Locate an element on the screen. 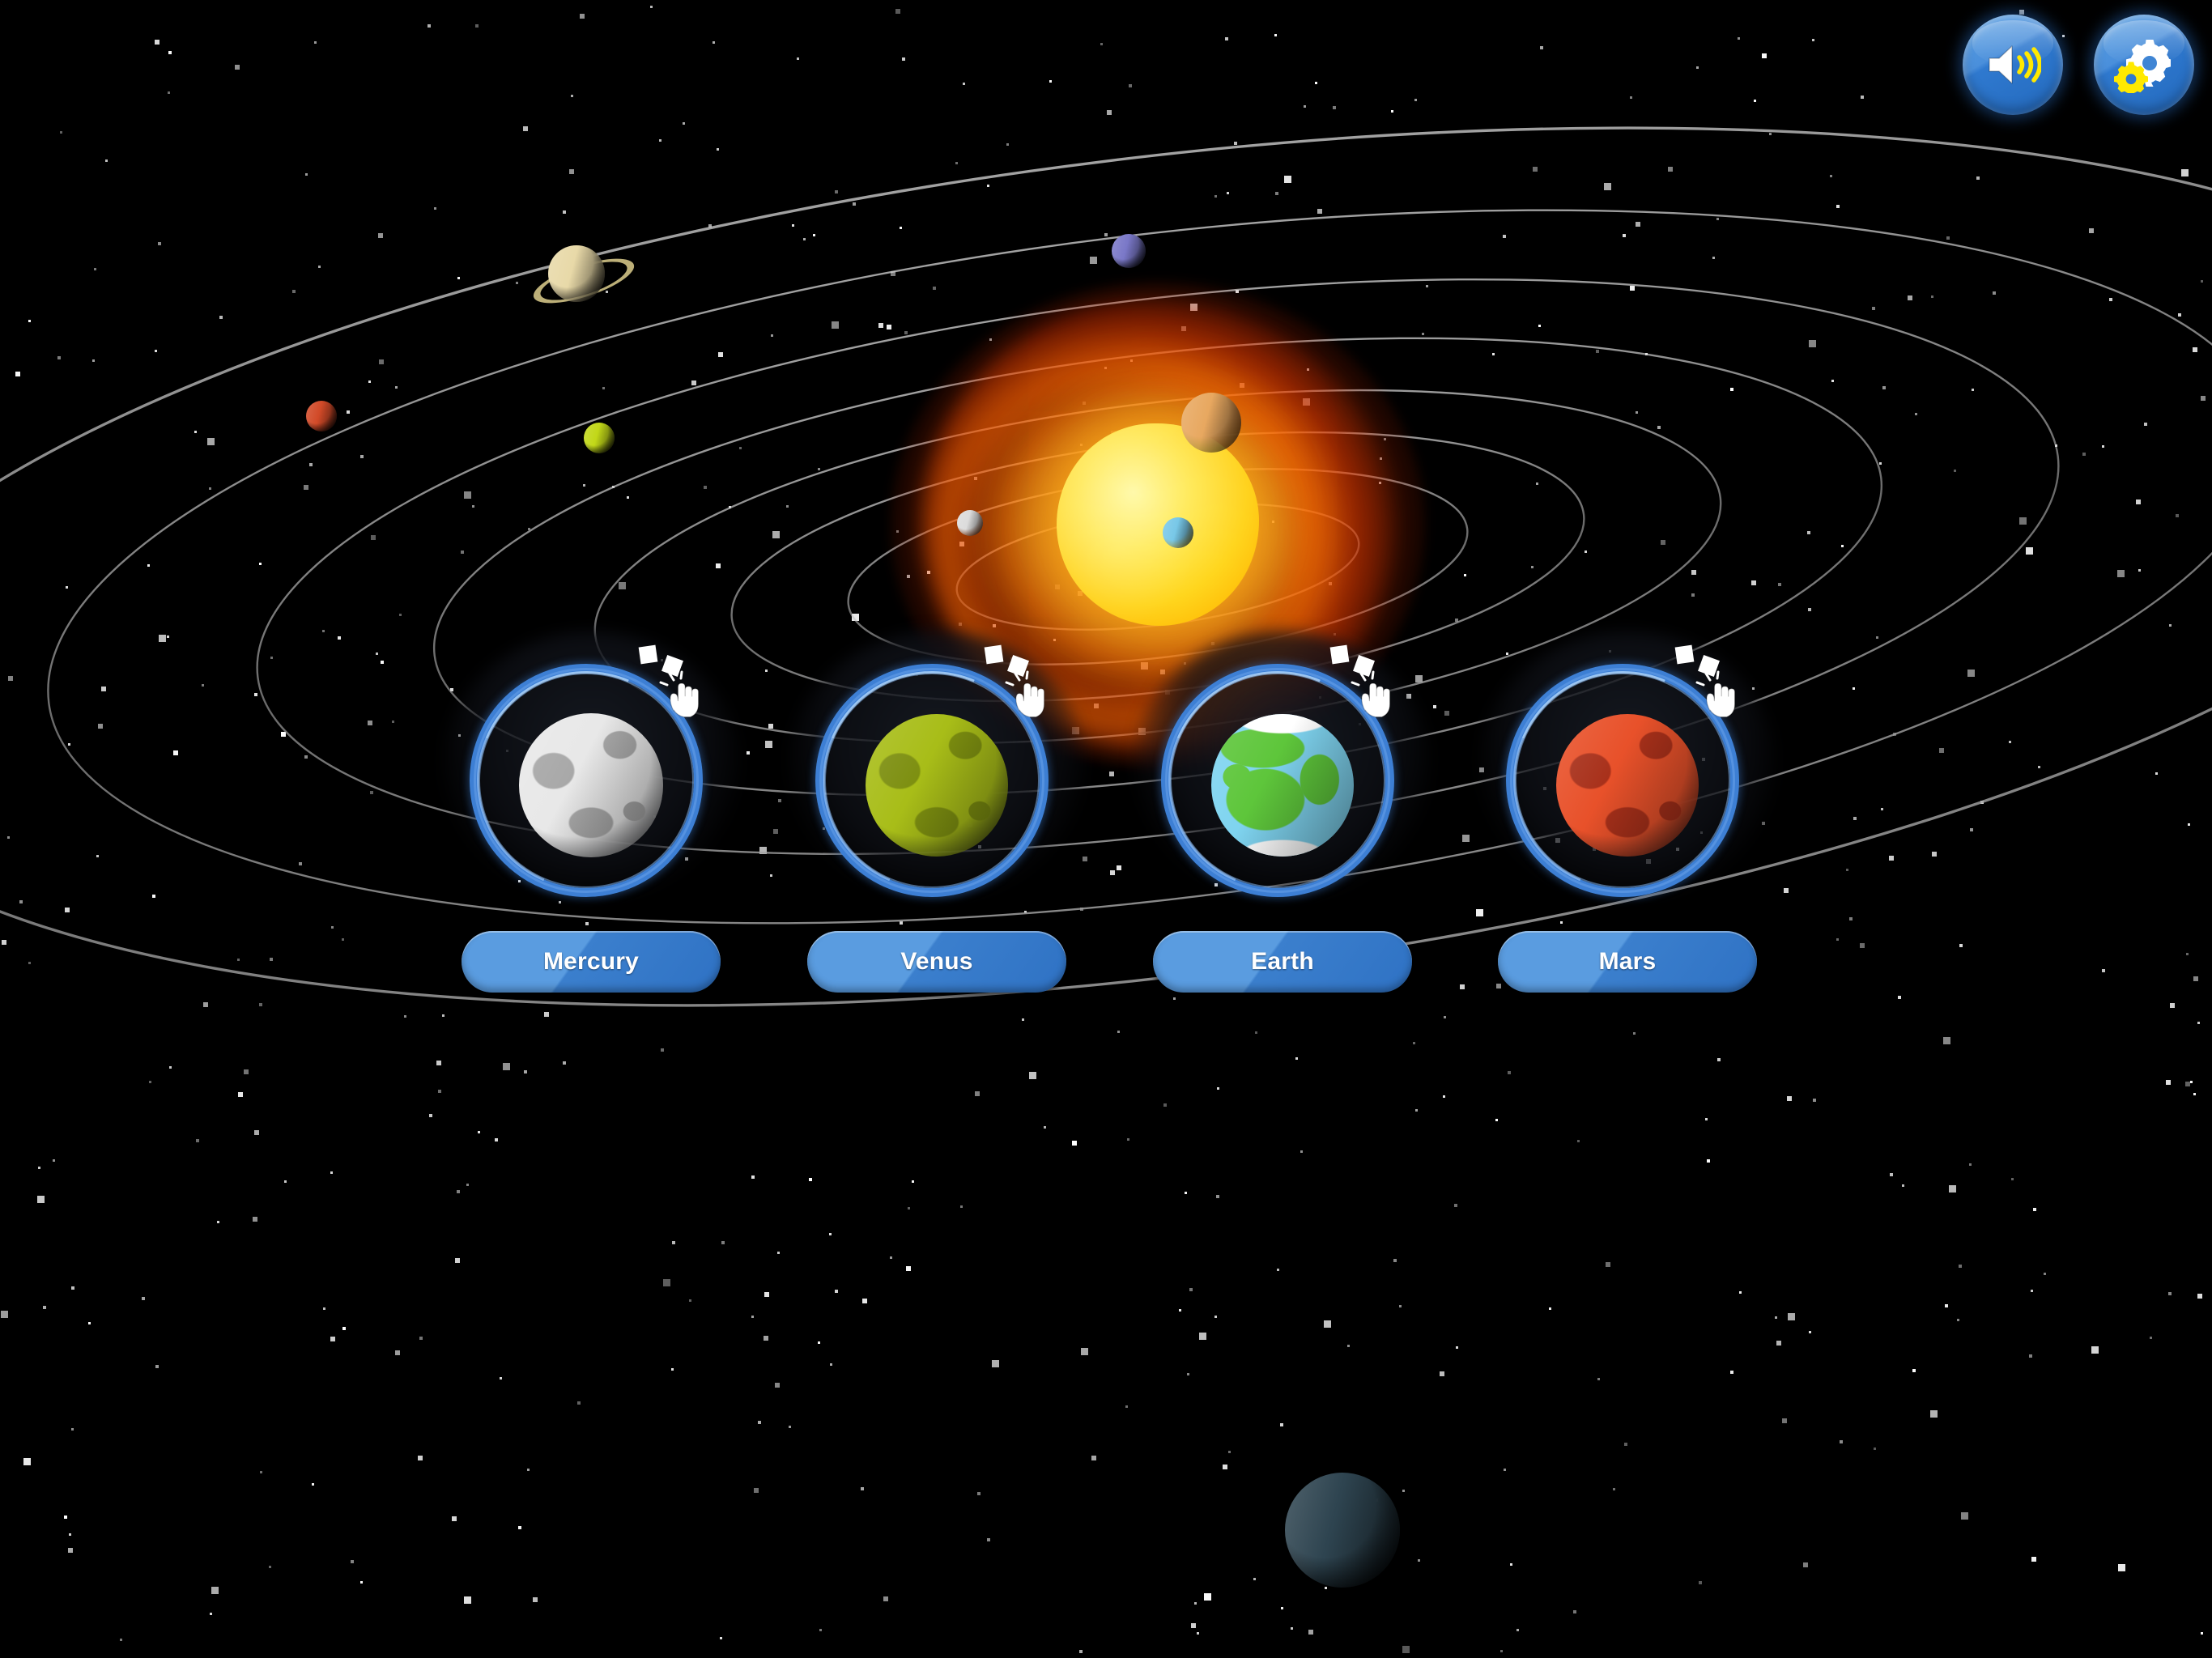 This screenshot has width=2212, height=1658. sound-button is located at coordinates (2013, 65).